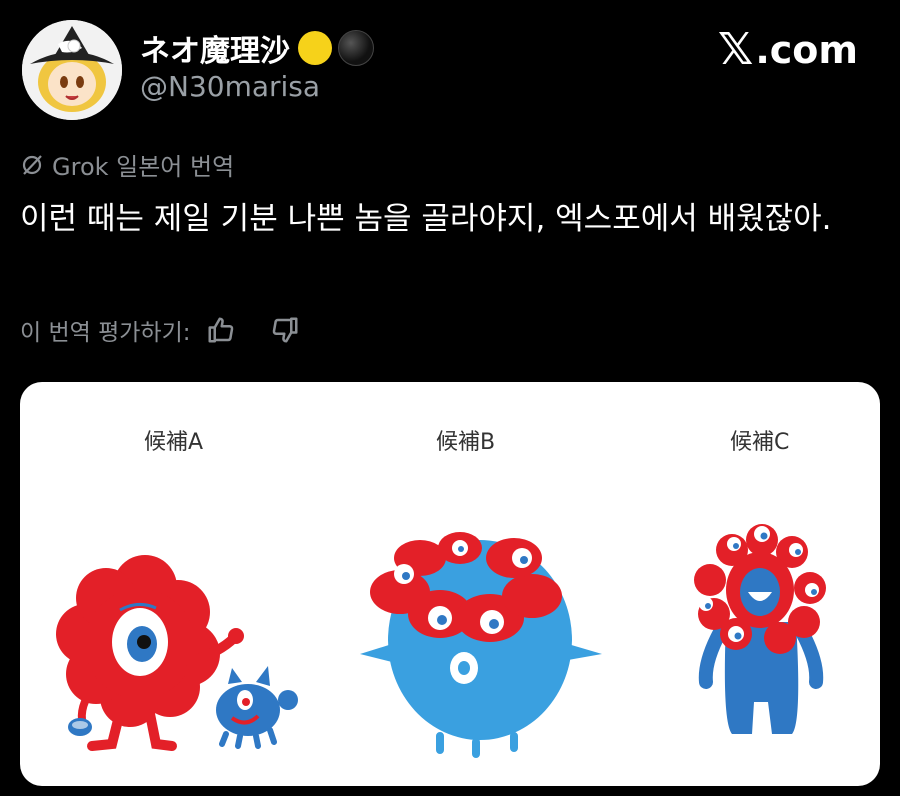 This screenshot has height=796, width=900. I want to click on thumbs-up-icon, so click(220, 330).